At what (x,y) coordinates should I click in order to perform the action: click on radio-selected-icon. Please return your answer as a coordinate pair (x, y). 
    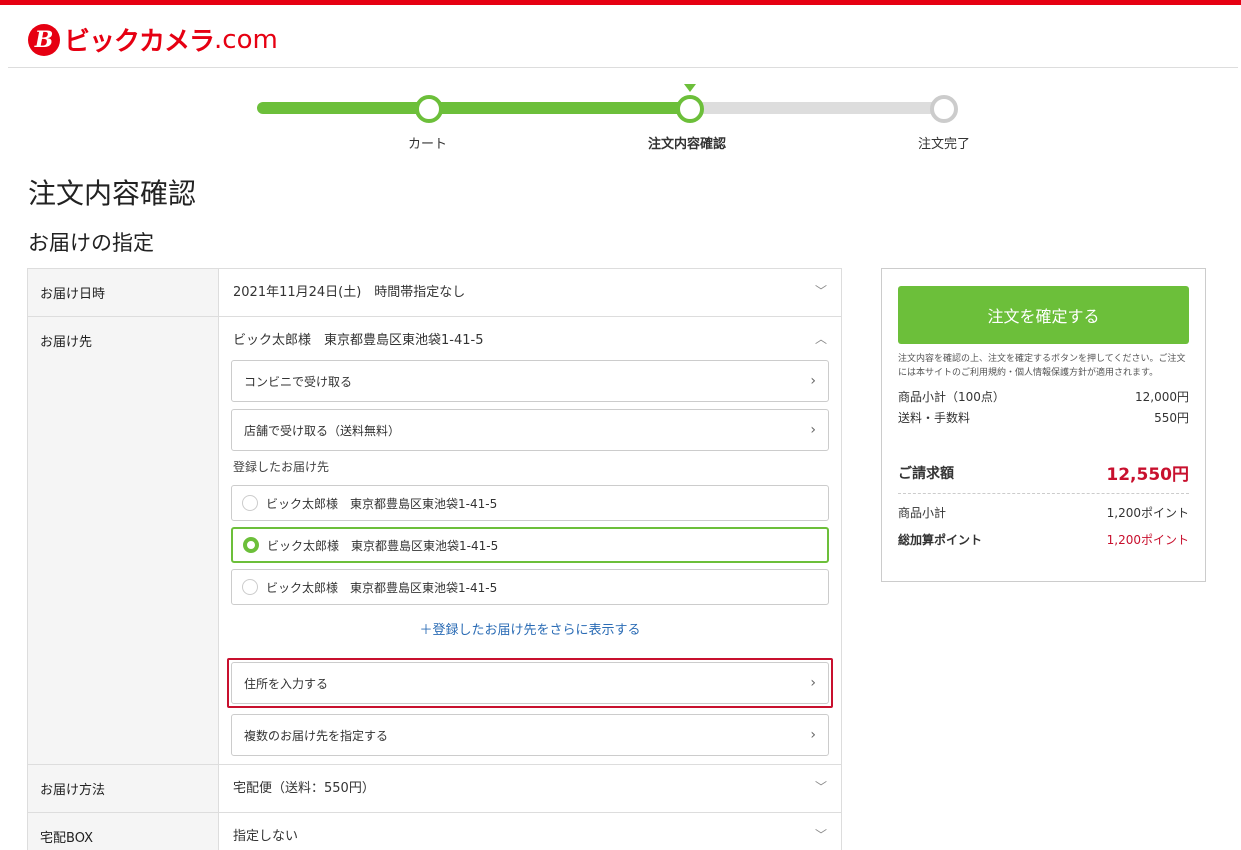
    Looking at the image, I should click on (251, 545).